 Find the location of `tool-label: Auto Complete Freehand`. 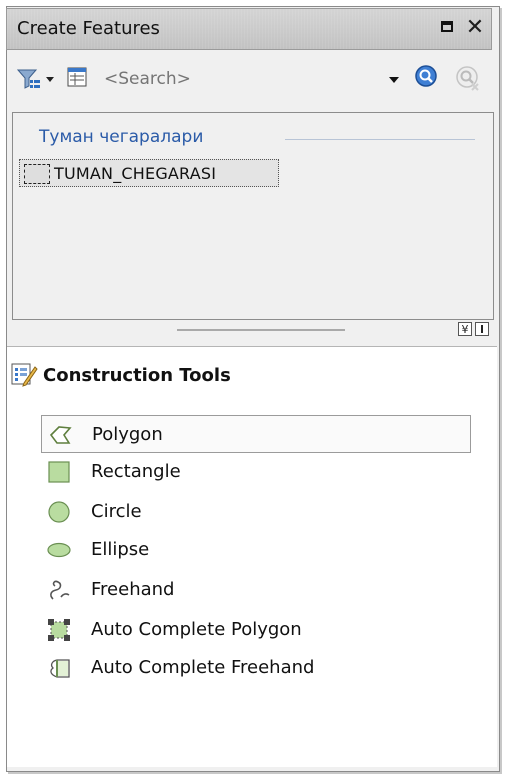

tool-label: Auto Complete Freehand is located at coordinates (203, 667).